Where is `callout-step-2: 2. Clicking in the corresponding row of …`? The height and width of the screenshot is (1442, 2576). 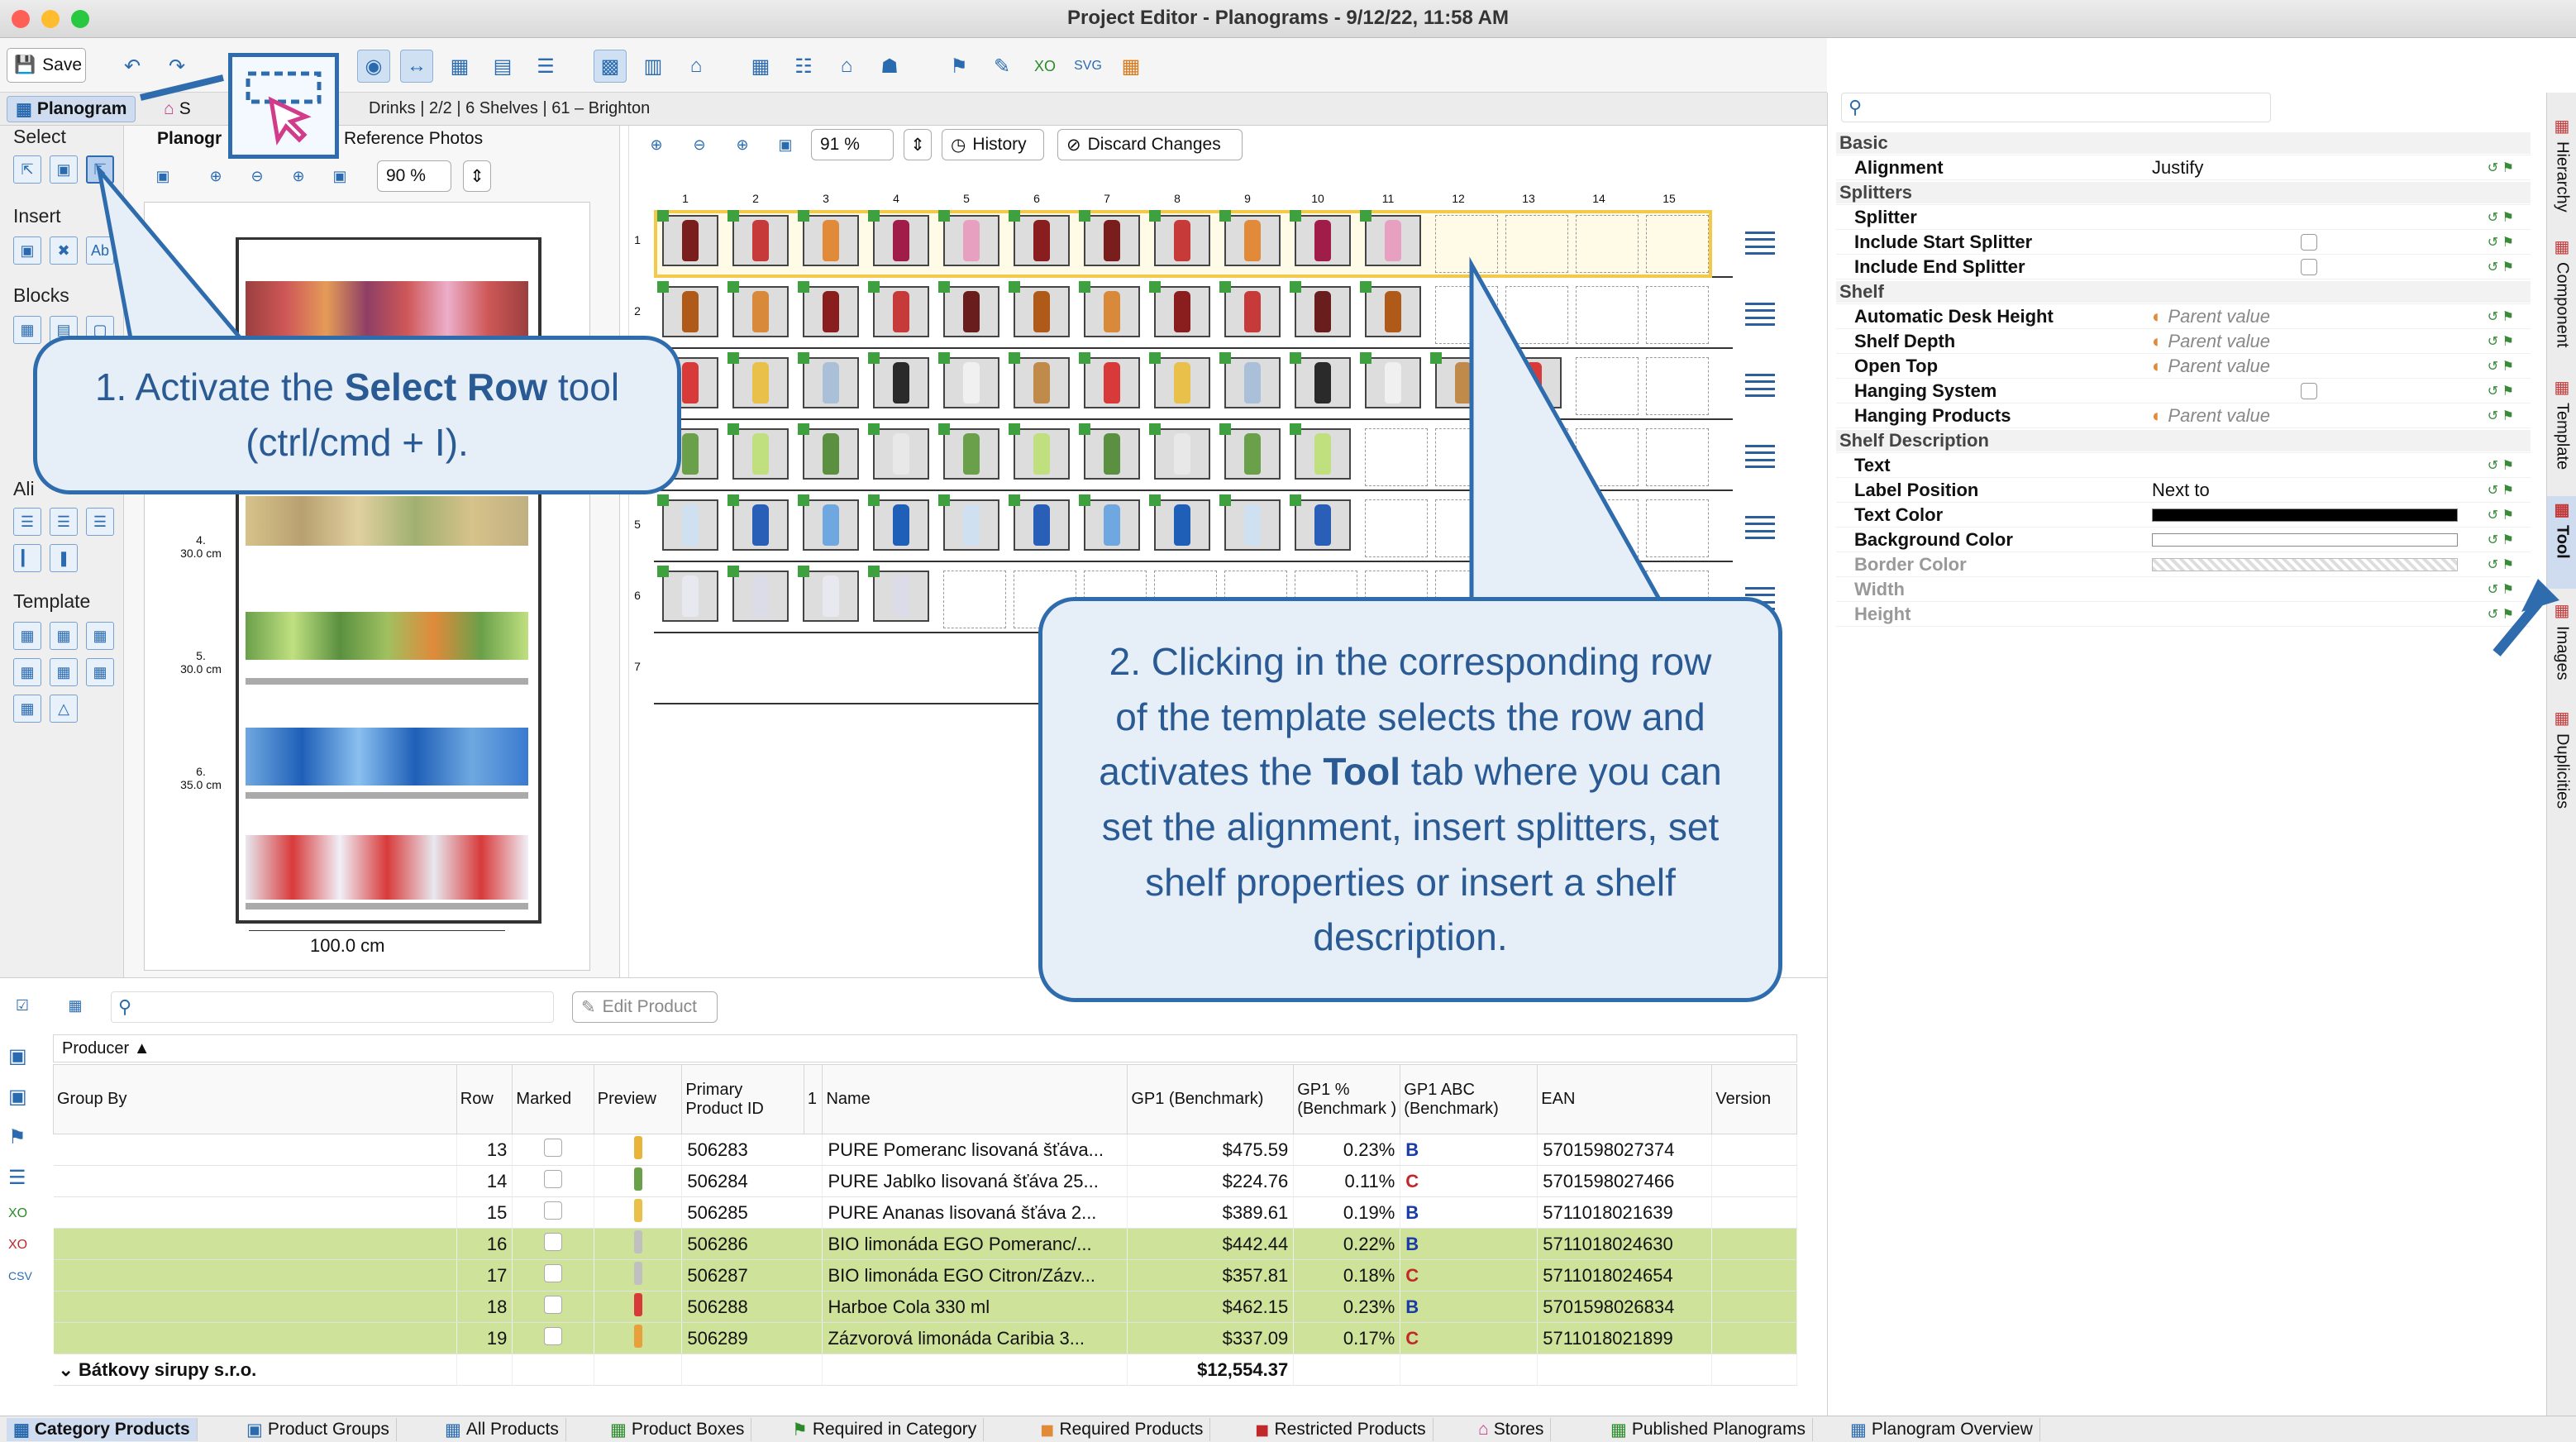
callout-step-2: 2. Clicking in the corresponding row of … is located at coordinates (1410, 799).